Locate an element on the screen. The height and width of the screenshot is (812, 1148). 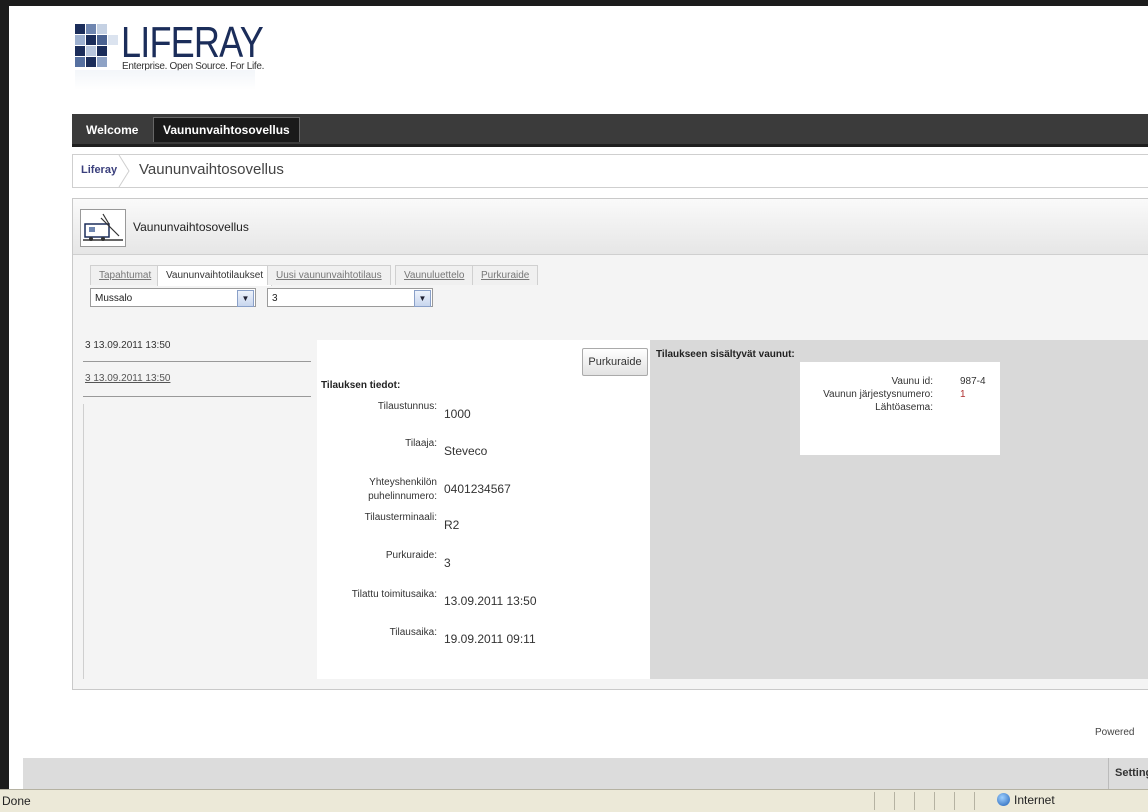
order-id-value: 1000 is located at coordinates (457, 414).